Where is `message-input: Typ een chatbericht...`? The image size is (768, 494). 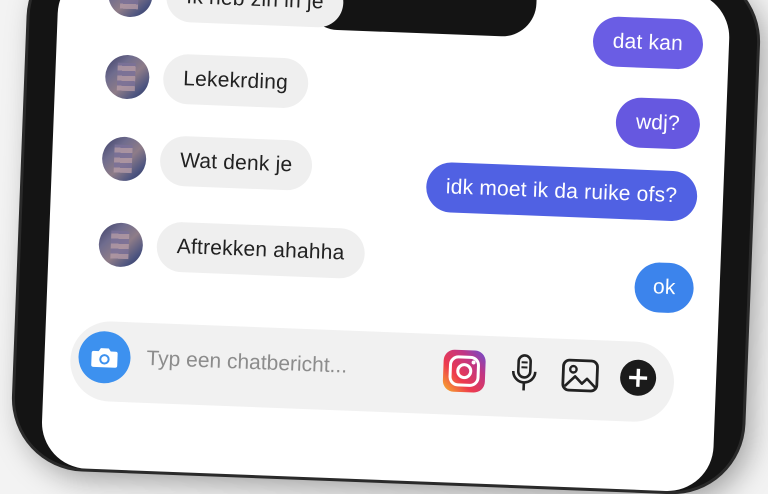
message-input: Typ een chatbericht... is located at coordinates (247, 363).